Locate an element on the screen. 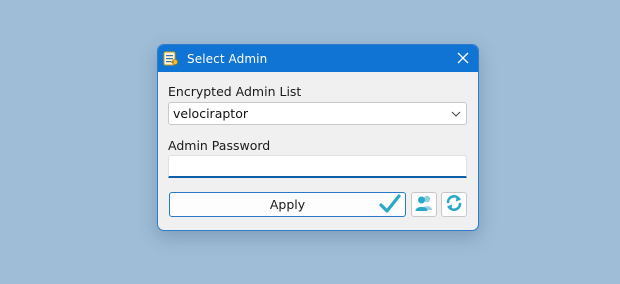 The image size is (620, 284). refresh-icon is located at coordinates (454, 205).